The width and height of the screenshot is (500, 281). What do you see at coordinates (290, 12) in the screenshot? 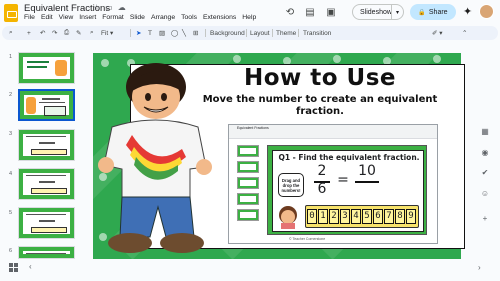
I see `history-icon: ⟲` at bounding box center [290, 12].